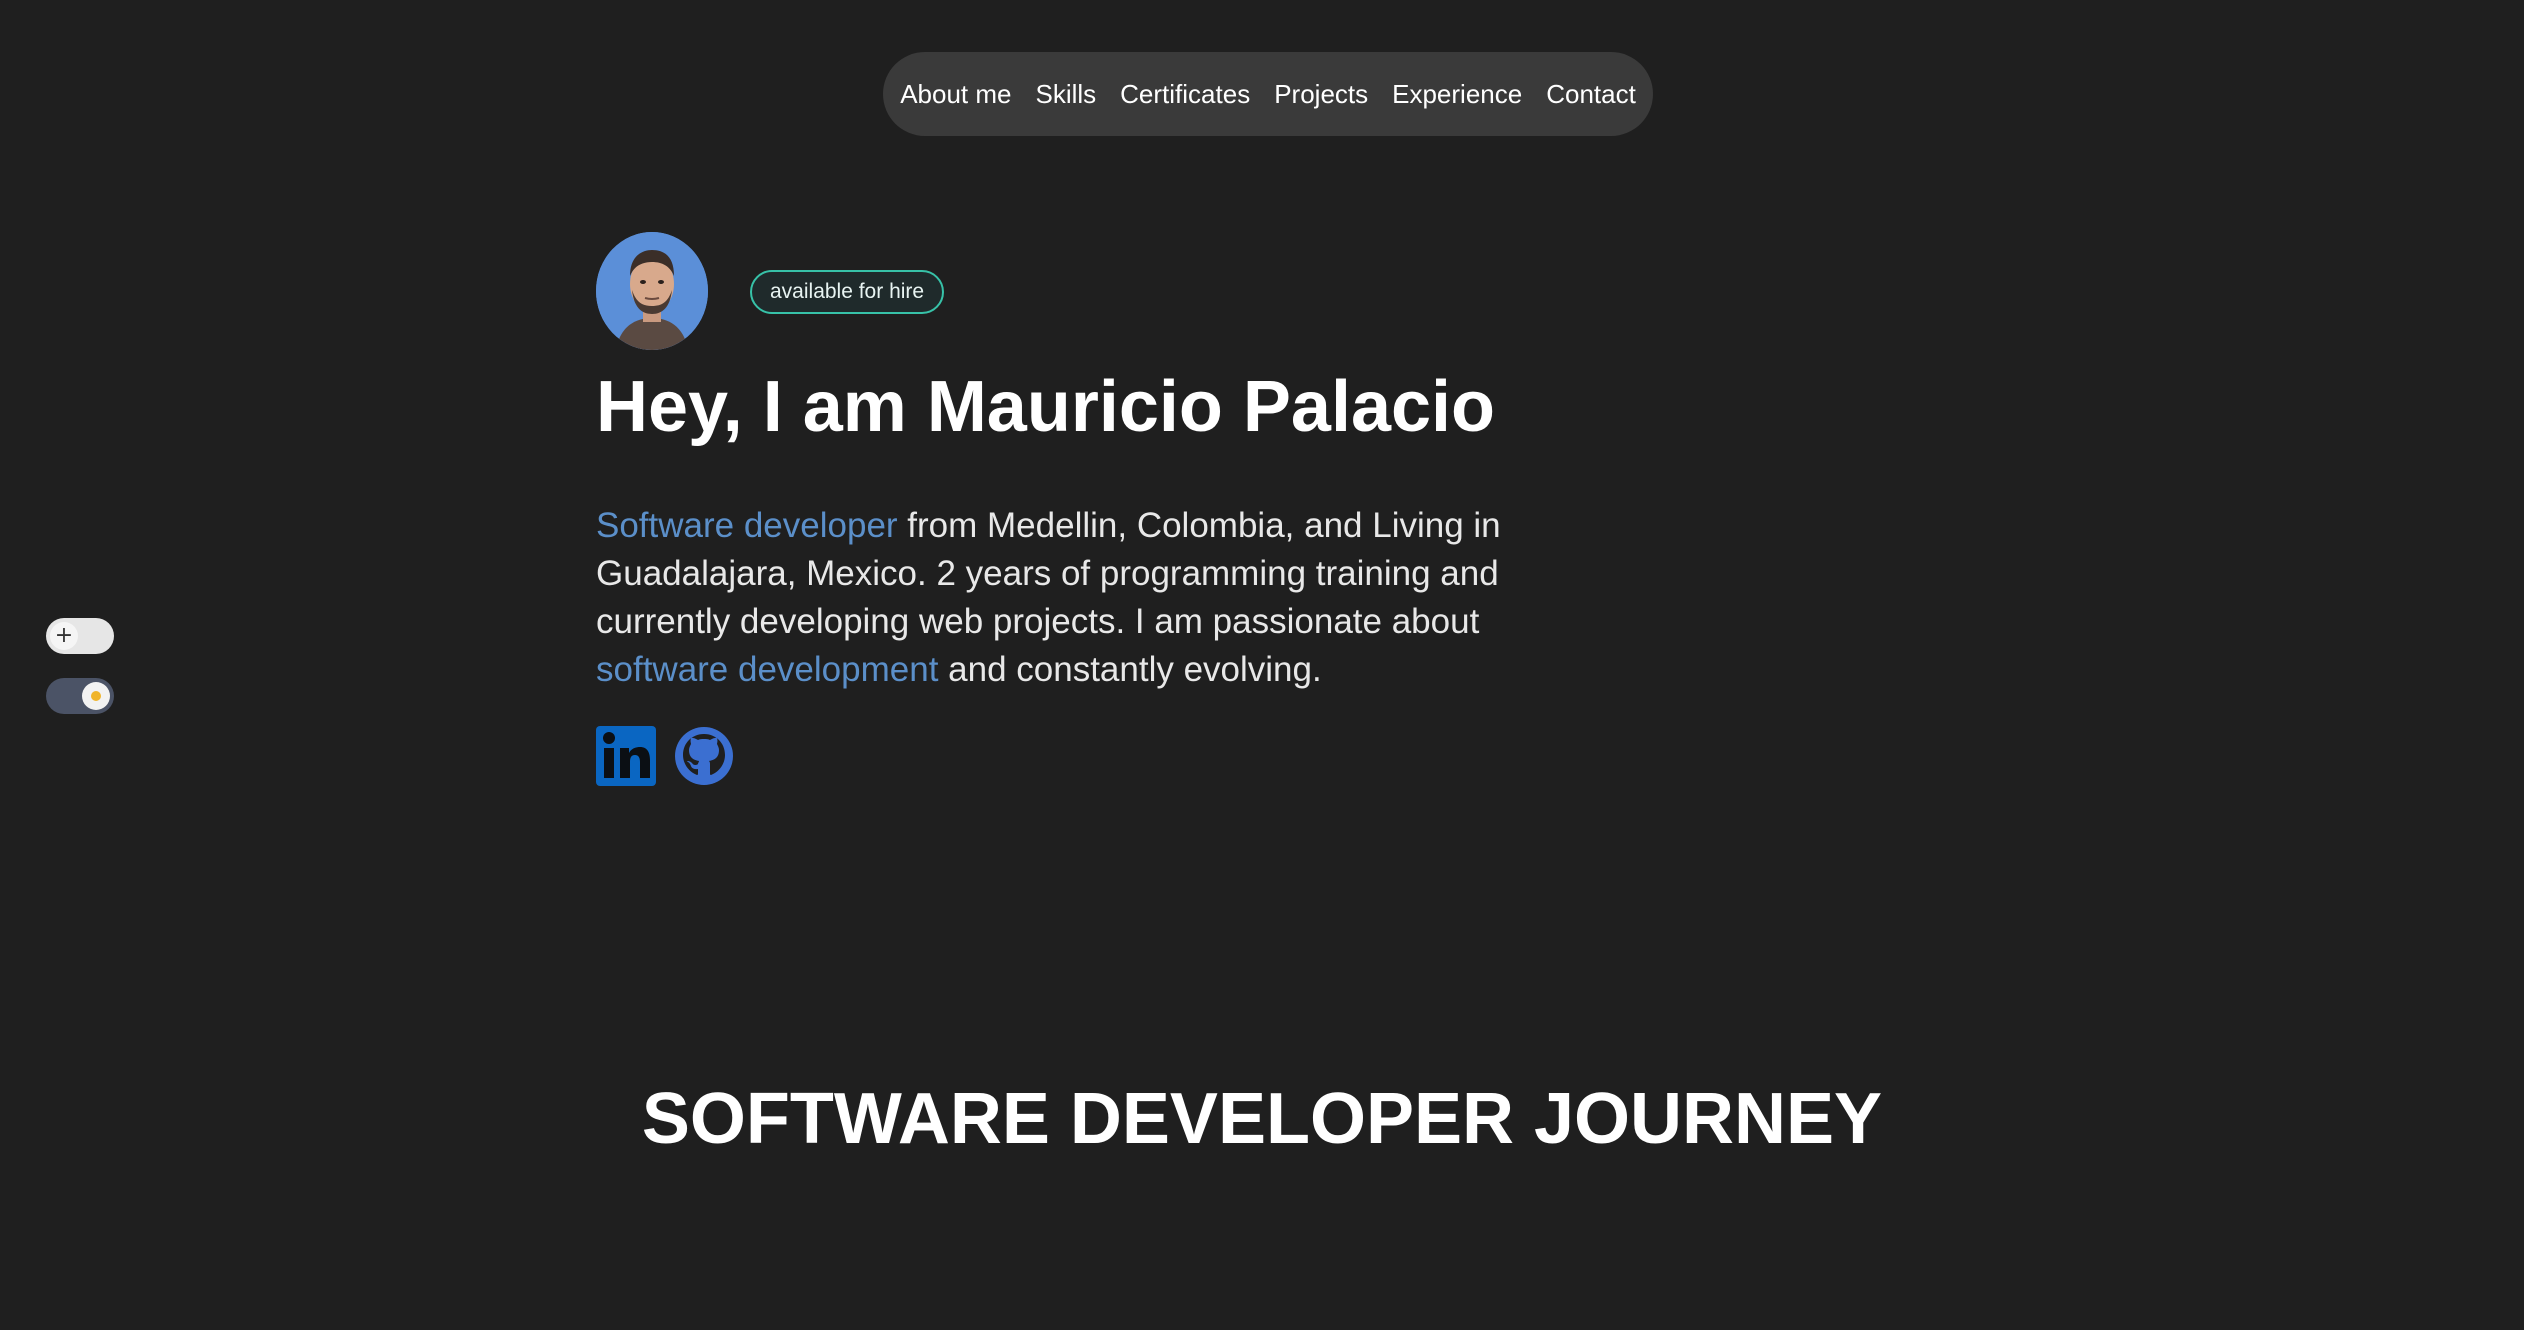 The height and width of the screenshot is (1330, 2524). What do you see at coordinates (767, 669) in the screenshot?
I see `highlight-software-development: software development` at bounding box center [767, 669].